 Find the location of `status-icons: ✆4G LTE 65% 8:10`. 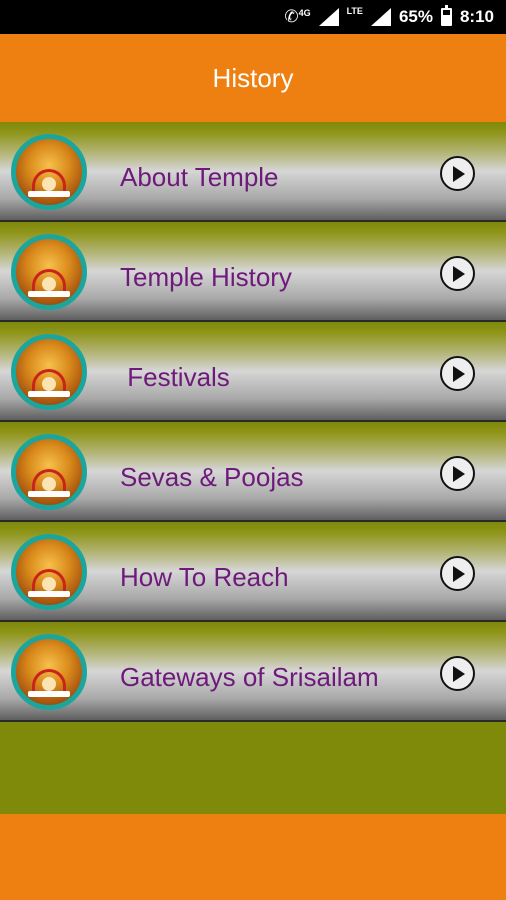

status-icons: ✆4G LTE 65% 8:10 is located at coordinates (389, 17).